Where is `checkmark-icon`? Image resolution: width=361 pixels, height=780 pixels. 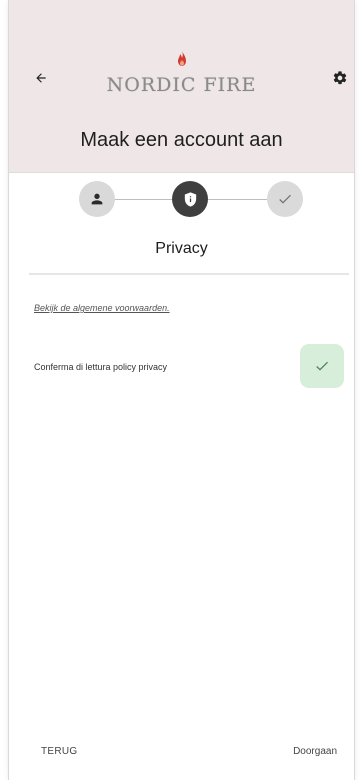 checkmark-icon is located at coordinates (322, 366).